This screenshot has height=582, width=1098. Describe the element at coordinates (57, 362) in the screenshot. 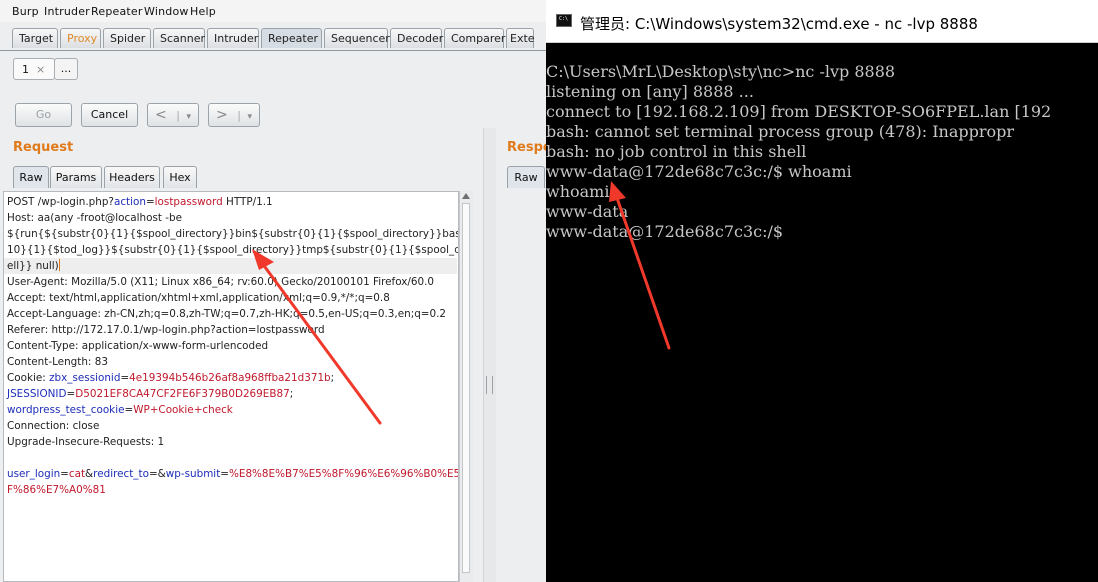

I see `request-line: Content-Length: 83` at that location.